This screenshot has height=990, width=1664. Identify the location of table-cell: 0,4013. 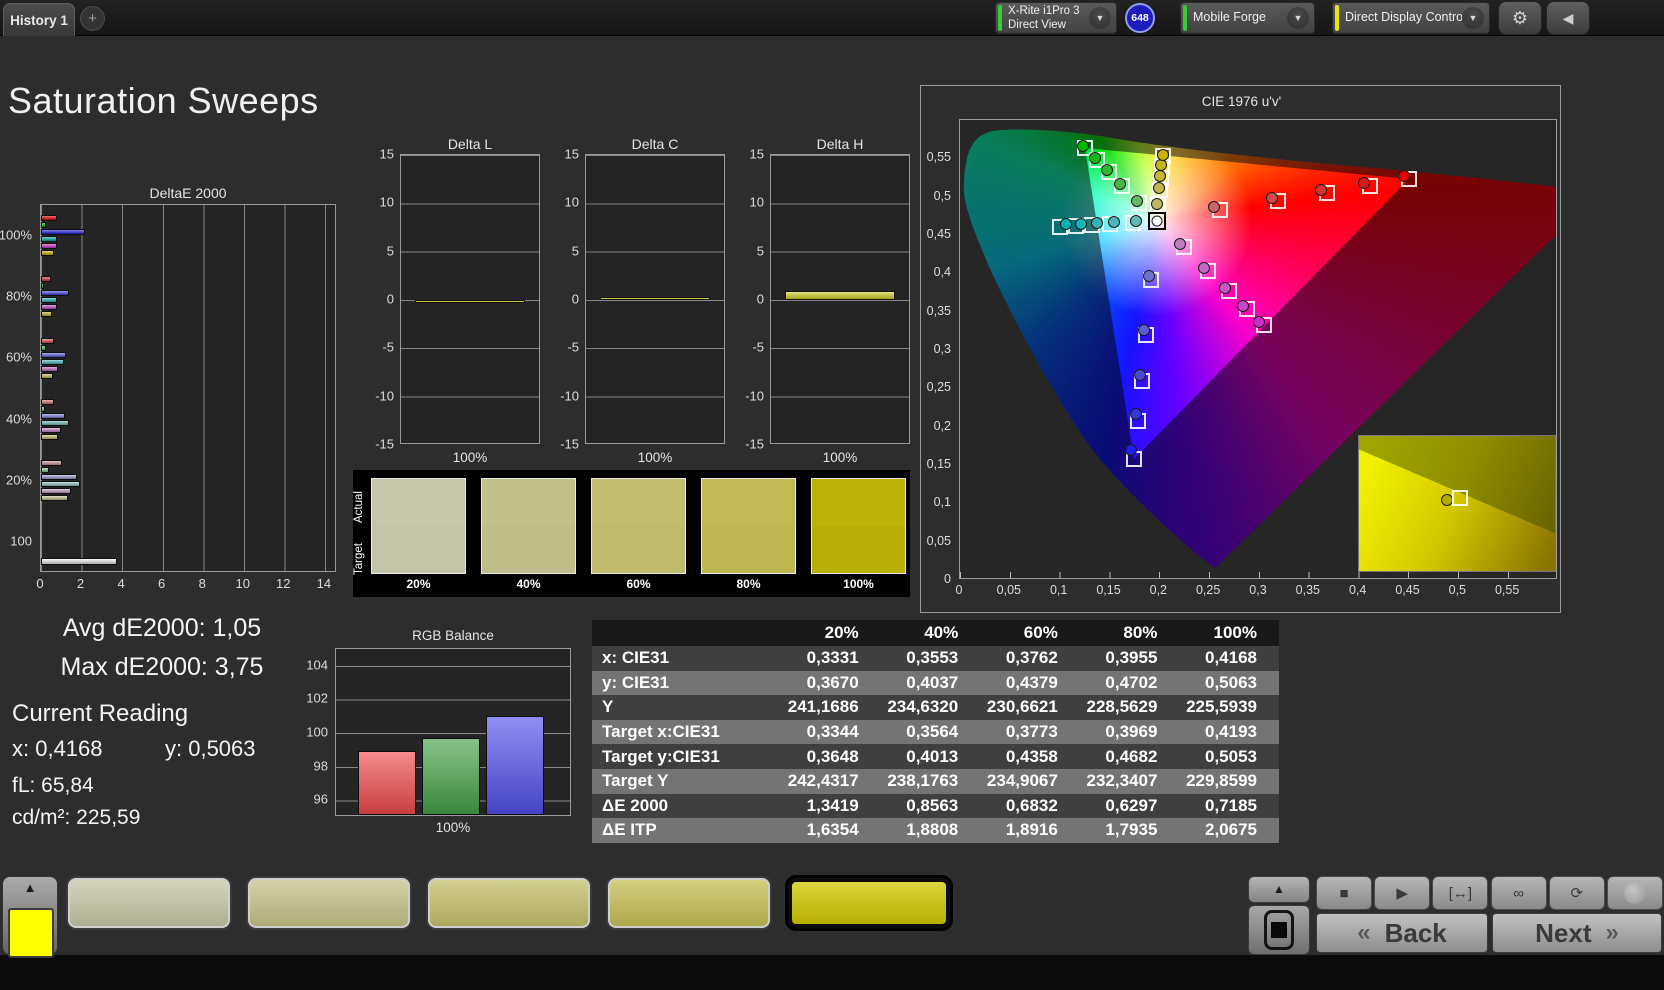
(930, 756).